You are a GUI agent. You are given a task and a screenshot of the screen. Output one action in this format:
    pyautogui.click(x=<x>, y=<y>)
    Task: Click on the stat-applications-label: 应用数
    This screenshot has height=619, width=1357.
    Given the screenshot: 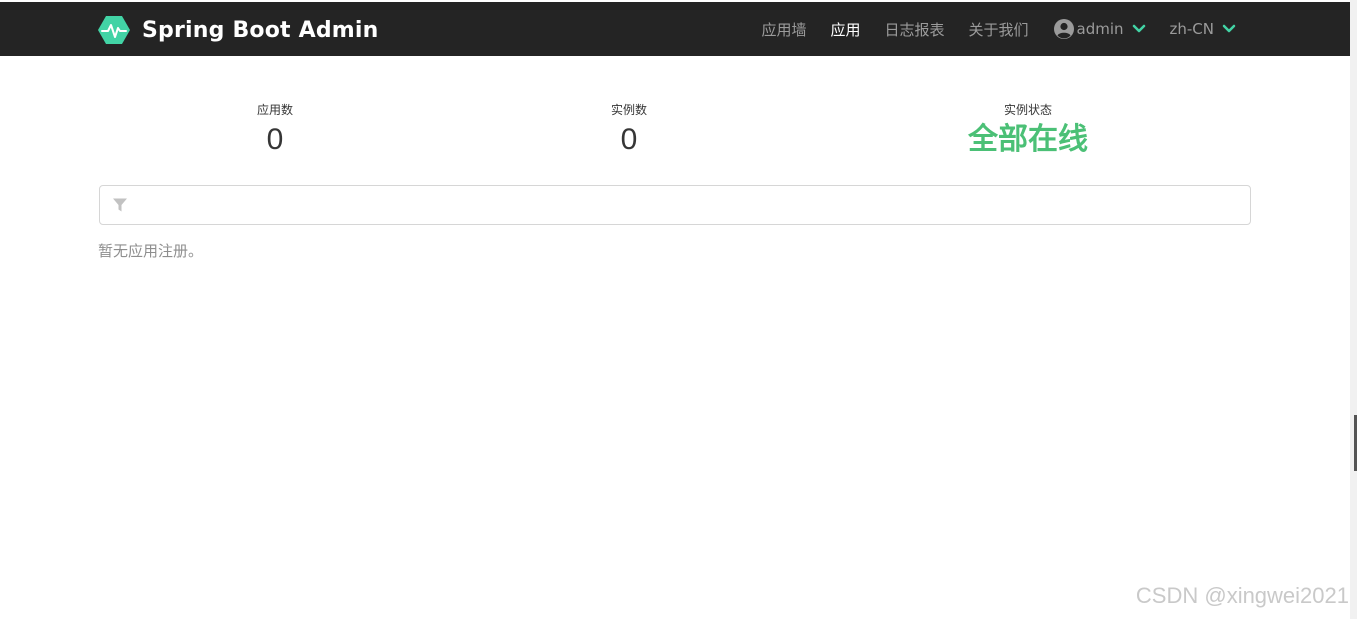 What is the action you would take?
    pyautogui.click(x=274, y=110)
    